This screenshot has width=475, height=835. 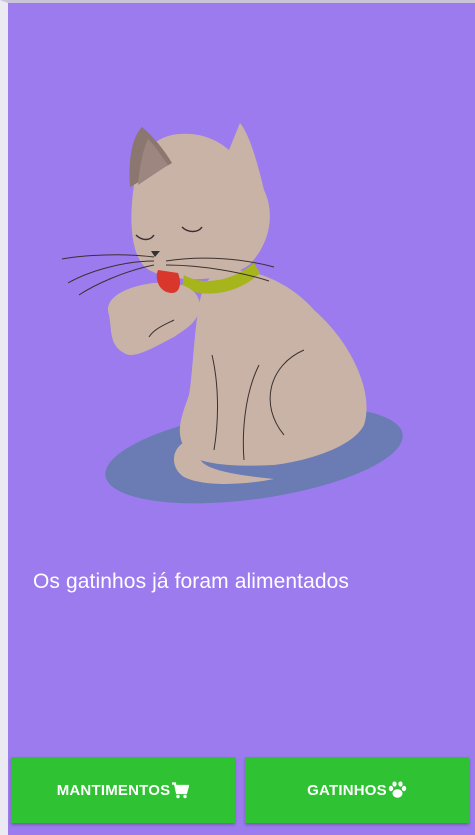 I want to click on bottom-navigation: MANTIMENTOS GATINHOS, so click(x=240, y=790).